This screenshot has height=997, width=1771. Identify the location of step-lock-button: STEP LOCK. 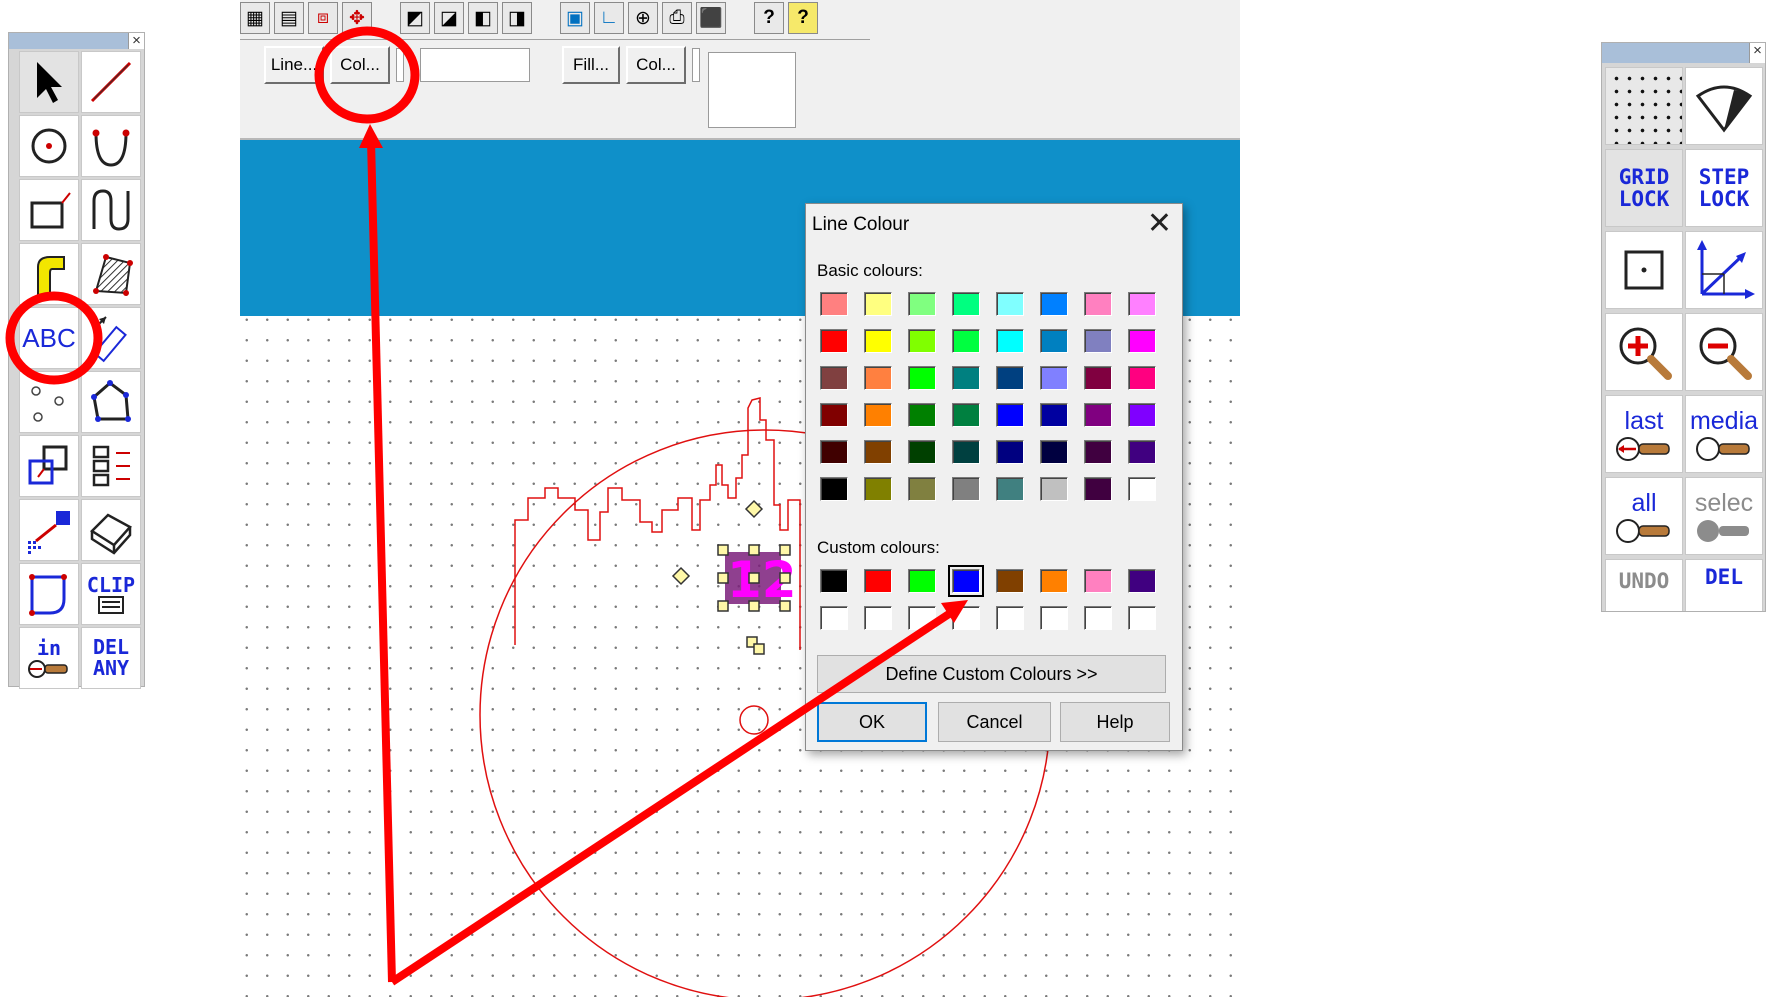
(1724, 188).